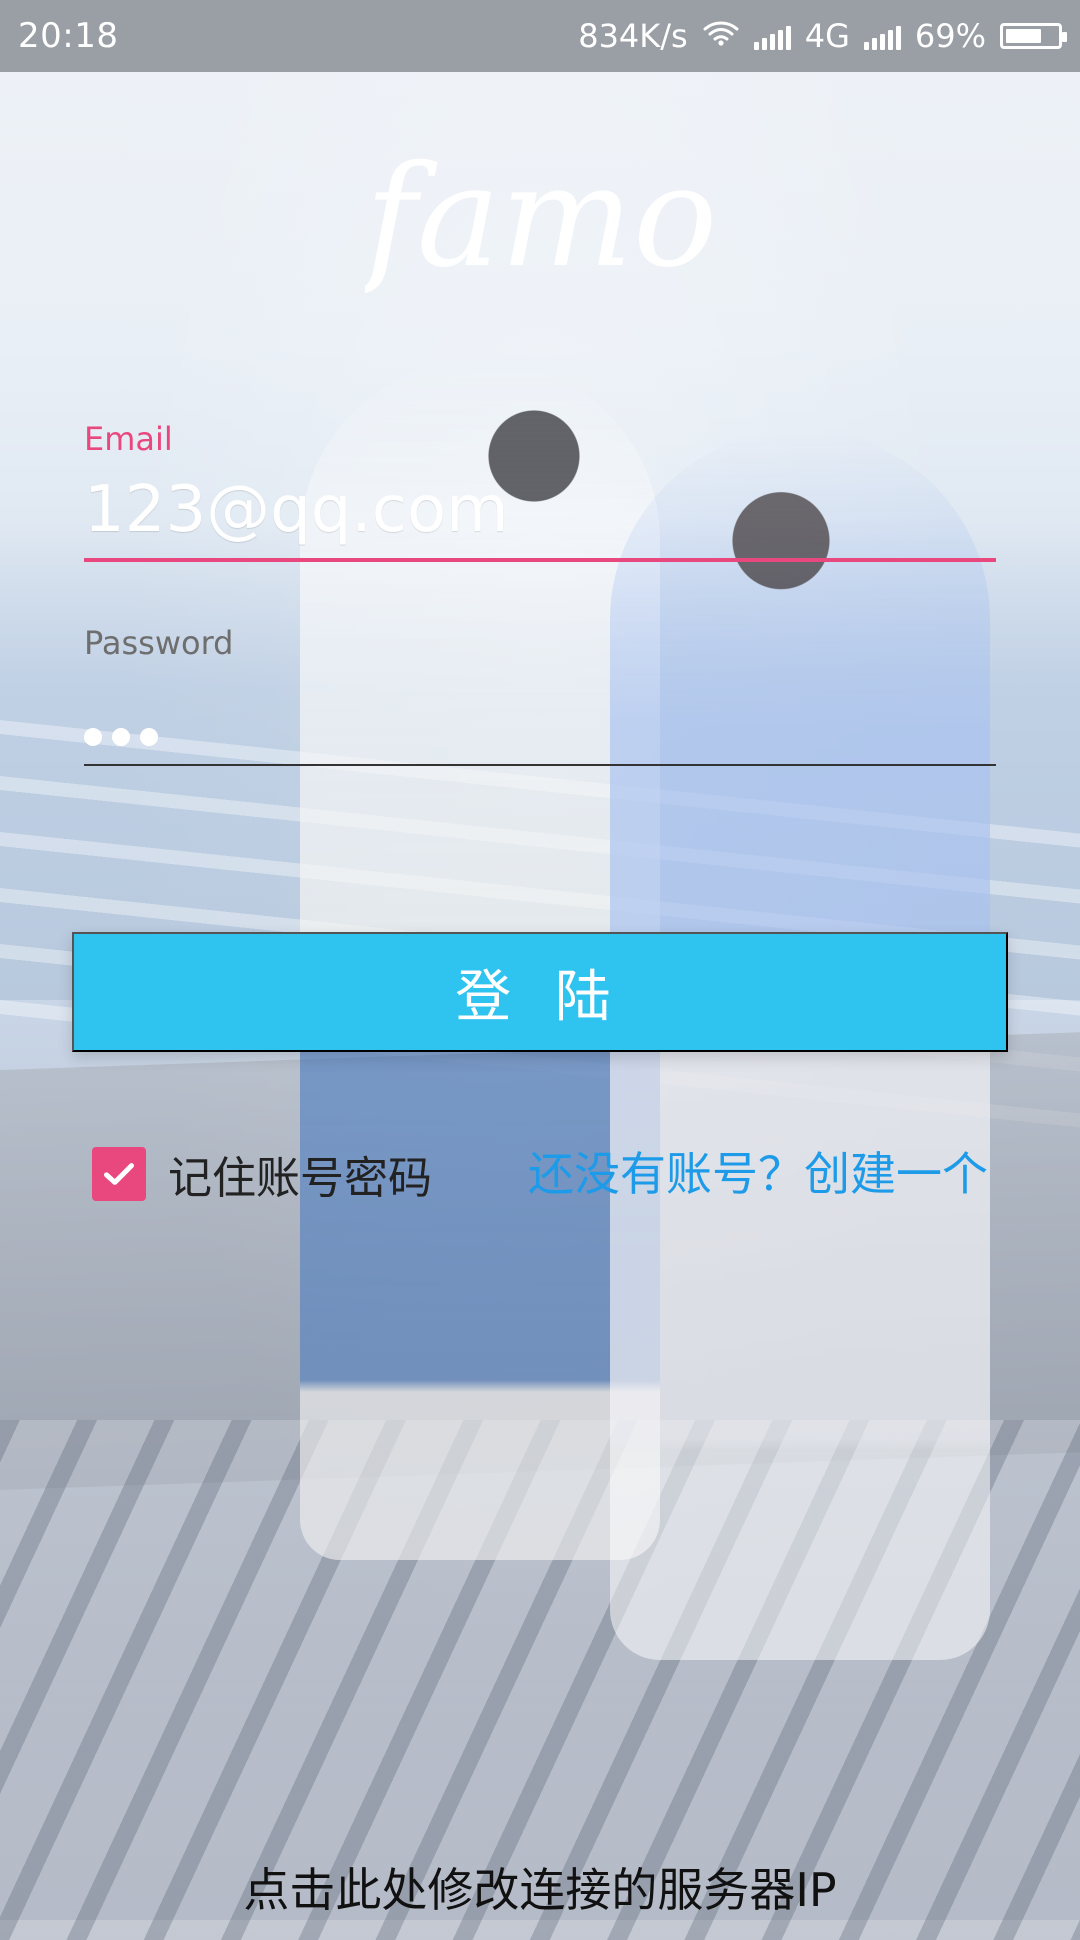  I want to click on server-ip-link: 点击此处修改连接的服务器IP, so click(540, 1887).